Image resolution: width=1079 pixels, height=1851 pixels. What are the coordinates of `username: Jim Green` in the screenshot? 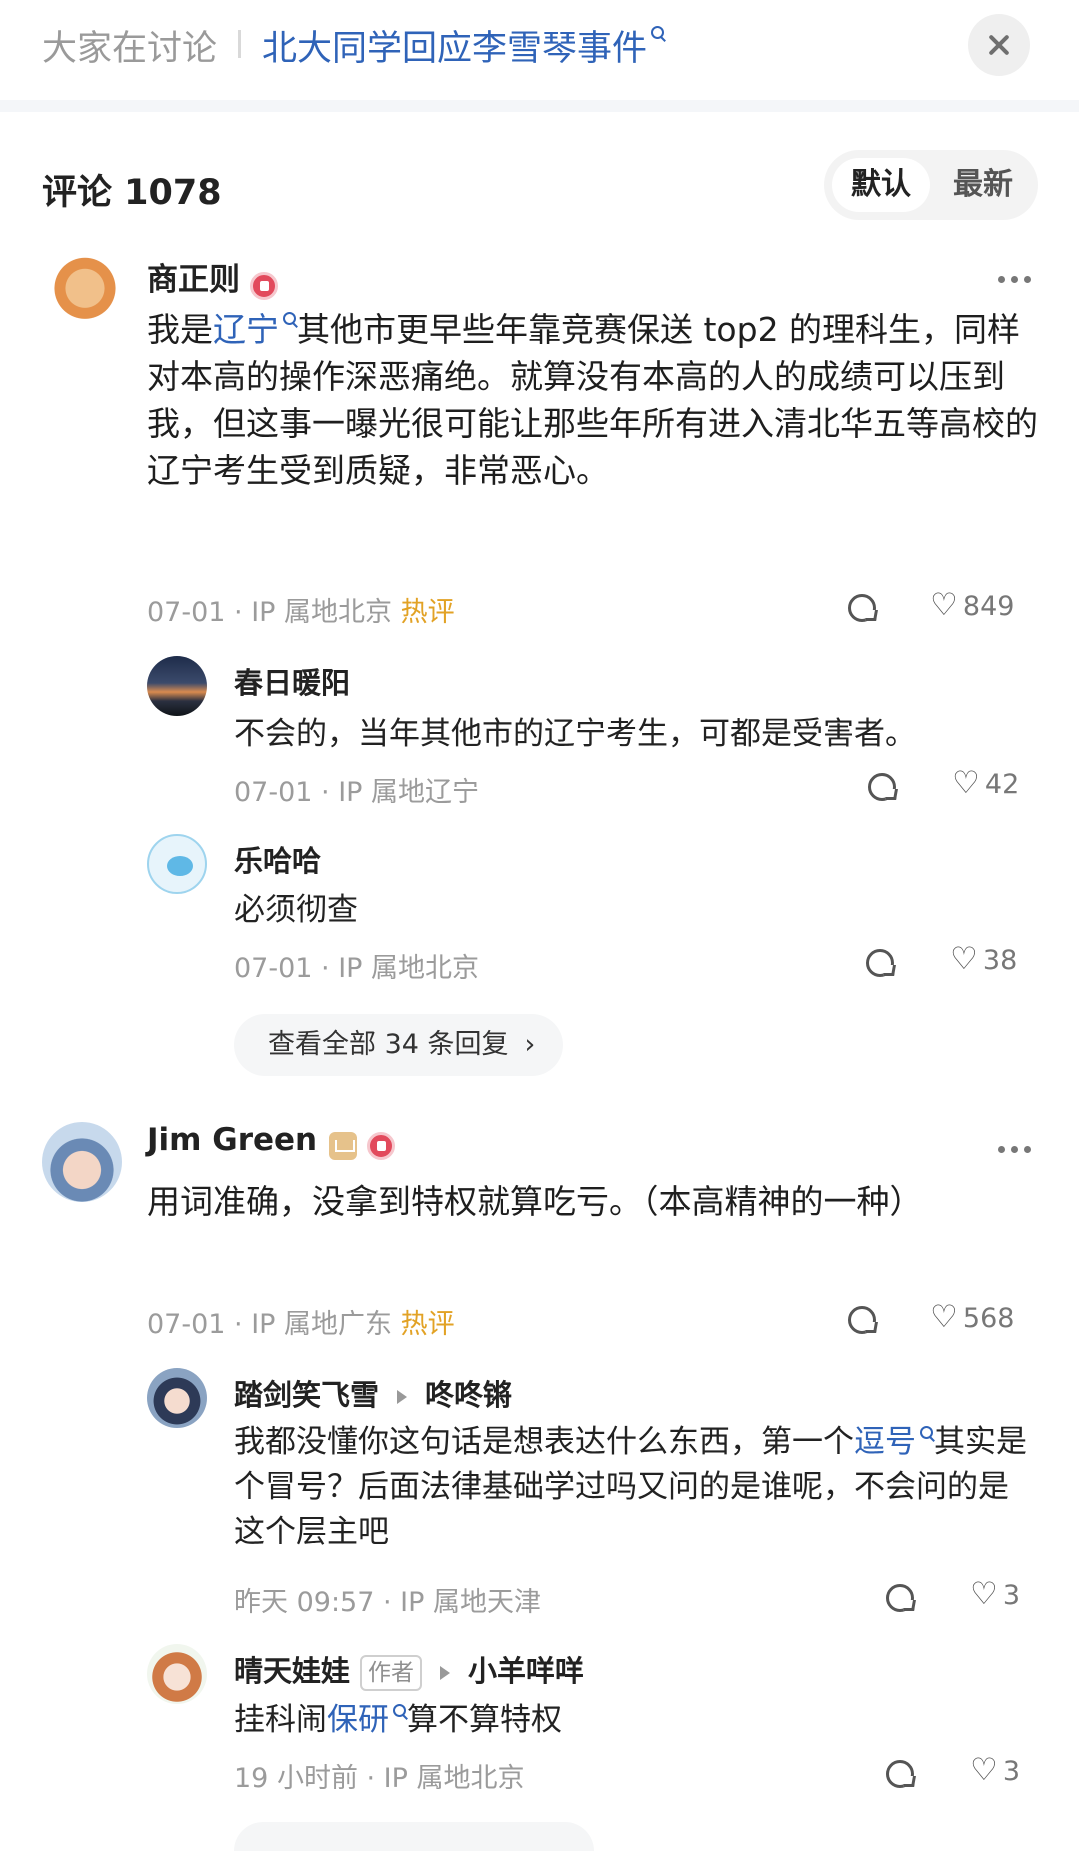 It's located at (232, 1140).